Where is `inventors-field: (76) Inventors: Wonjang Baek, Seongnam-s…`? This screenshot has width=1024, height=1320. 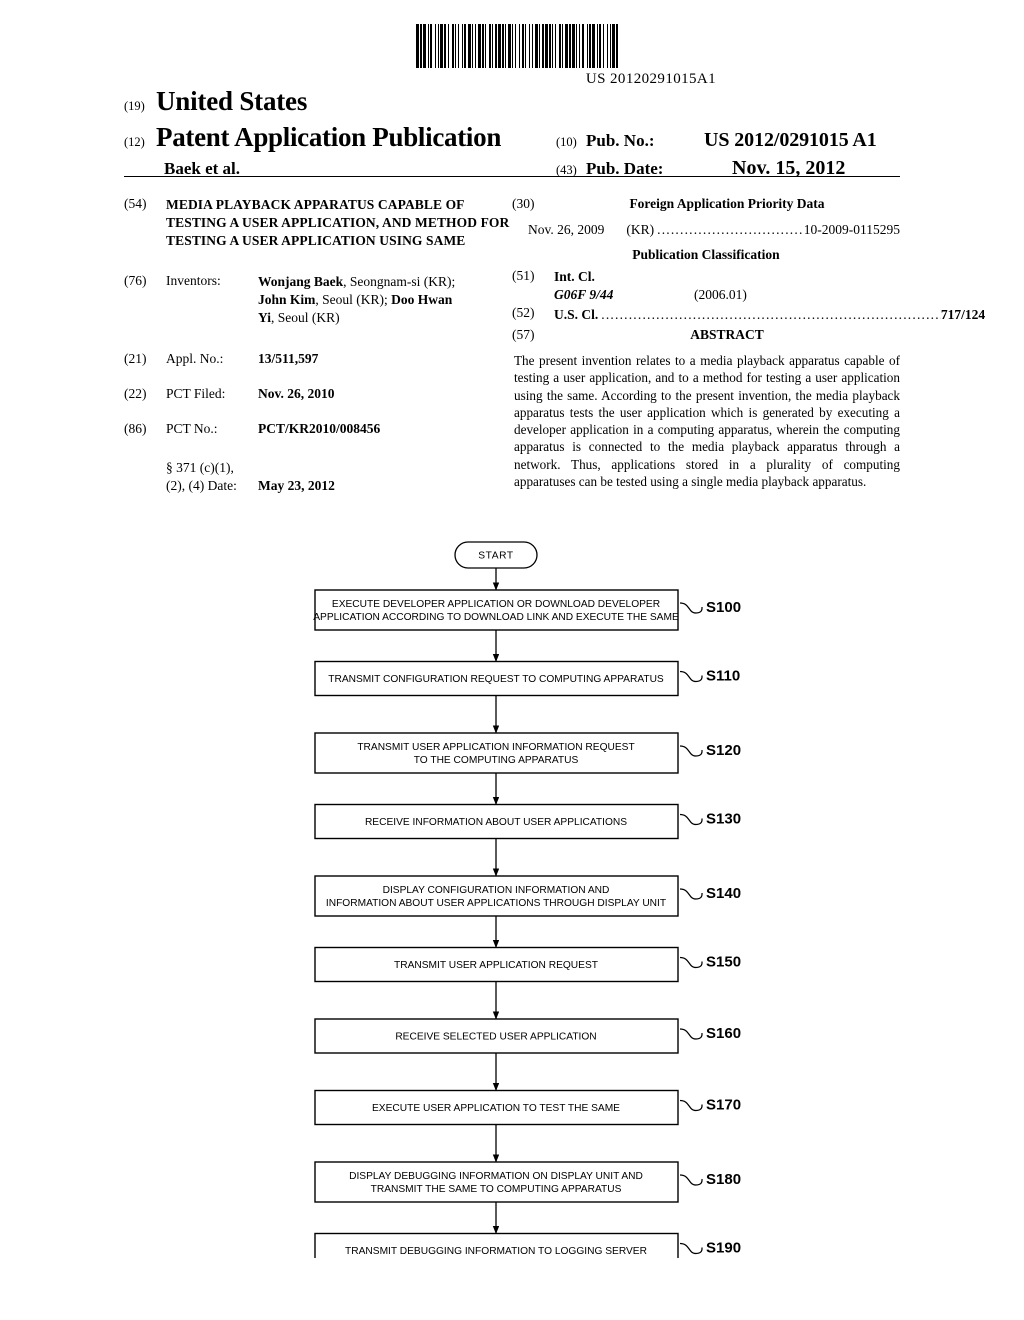
inventors-field: (76) Inventors: Wonjang Baek, Seongnam-s… is located at coordinates (318, 300).